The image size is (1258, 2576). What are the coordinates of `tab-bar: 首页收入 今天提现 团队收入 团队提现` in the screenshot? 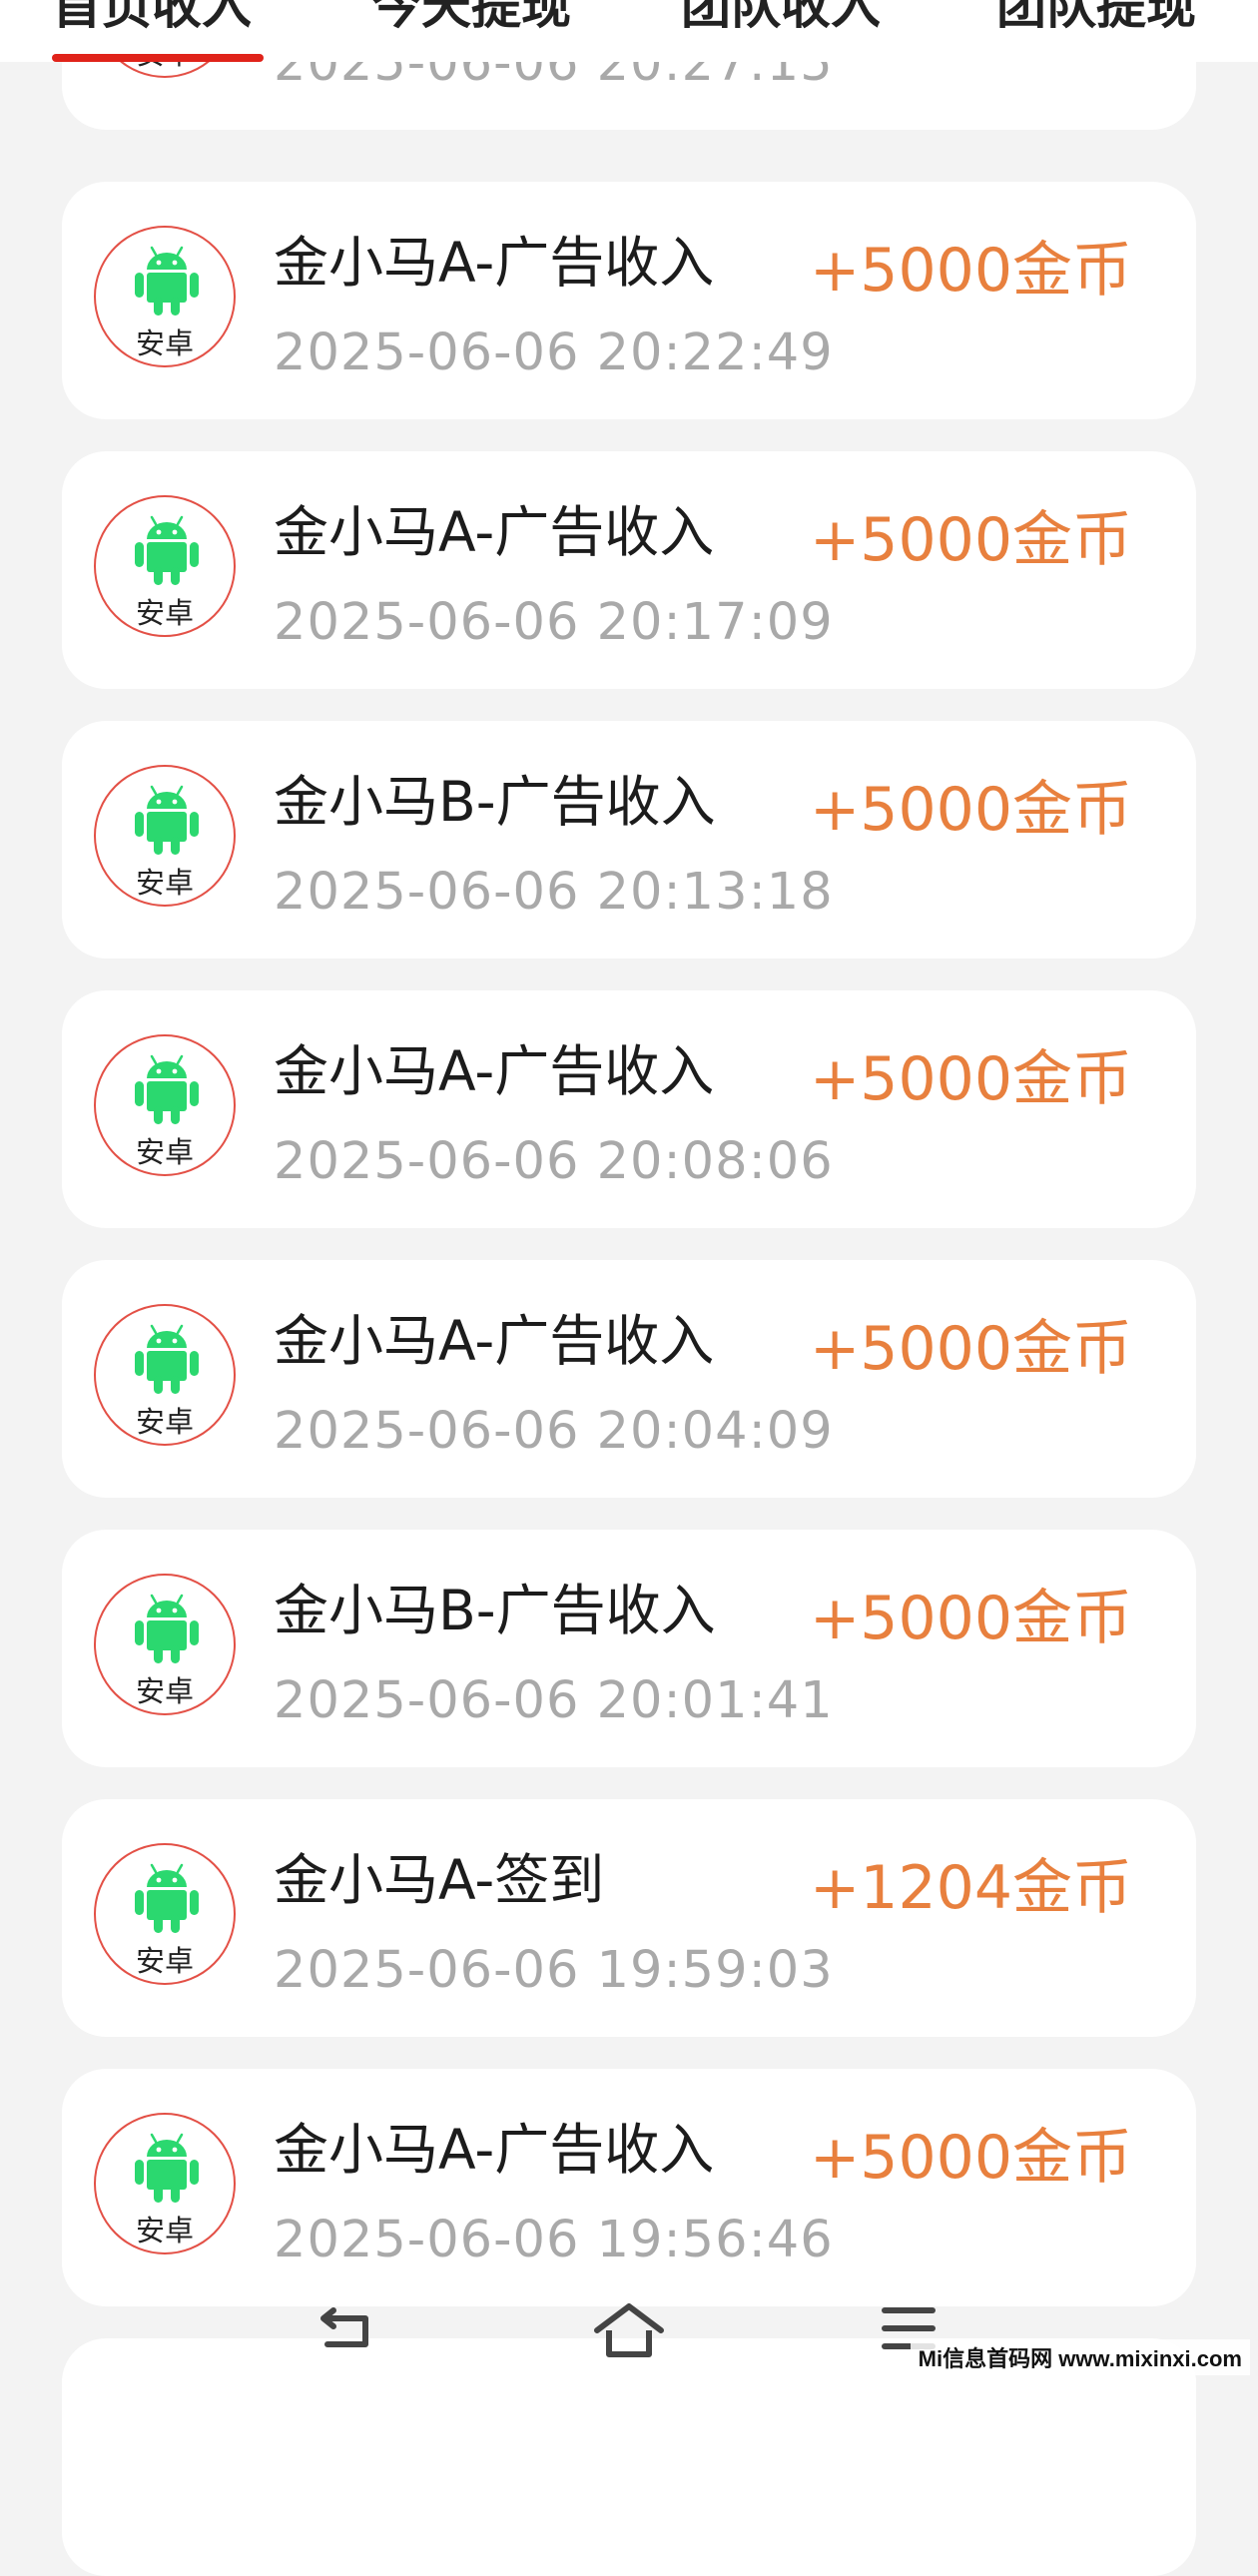 It's located at (629, 31).